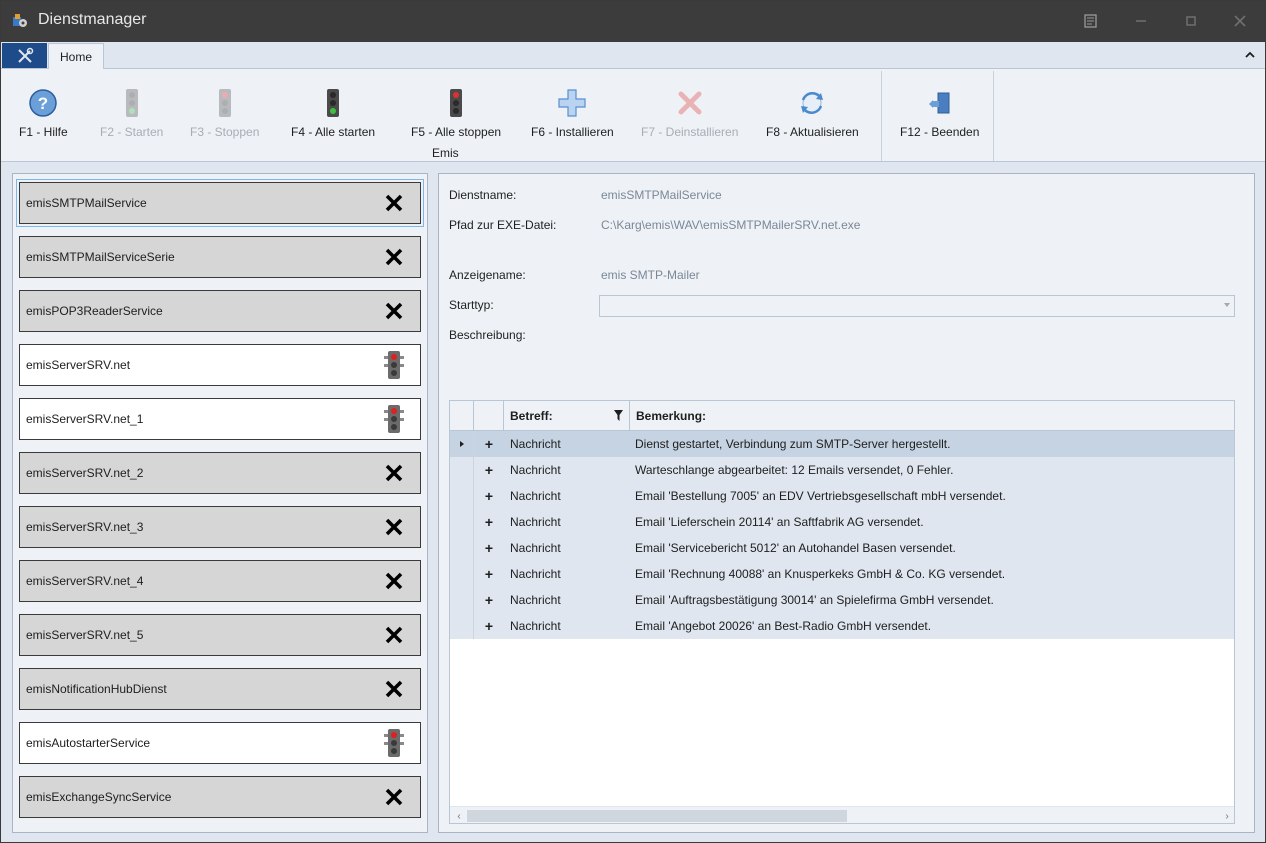  What do you see at coordinates (1191, 21) in the screenshot?
I see `maximize-button` at bounding box center [1191, 21].